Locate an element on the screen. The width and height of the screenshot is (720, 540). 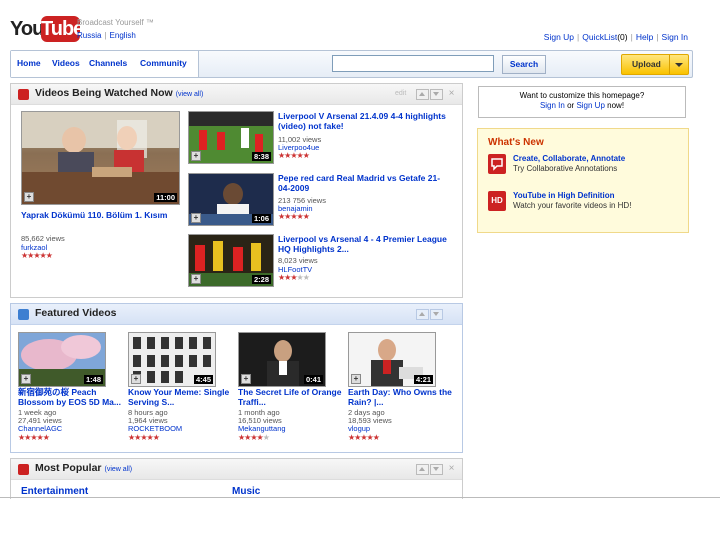
video-thumbnail: 8:38 + is located at coordinates (231, 137).